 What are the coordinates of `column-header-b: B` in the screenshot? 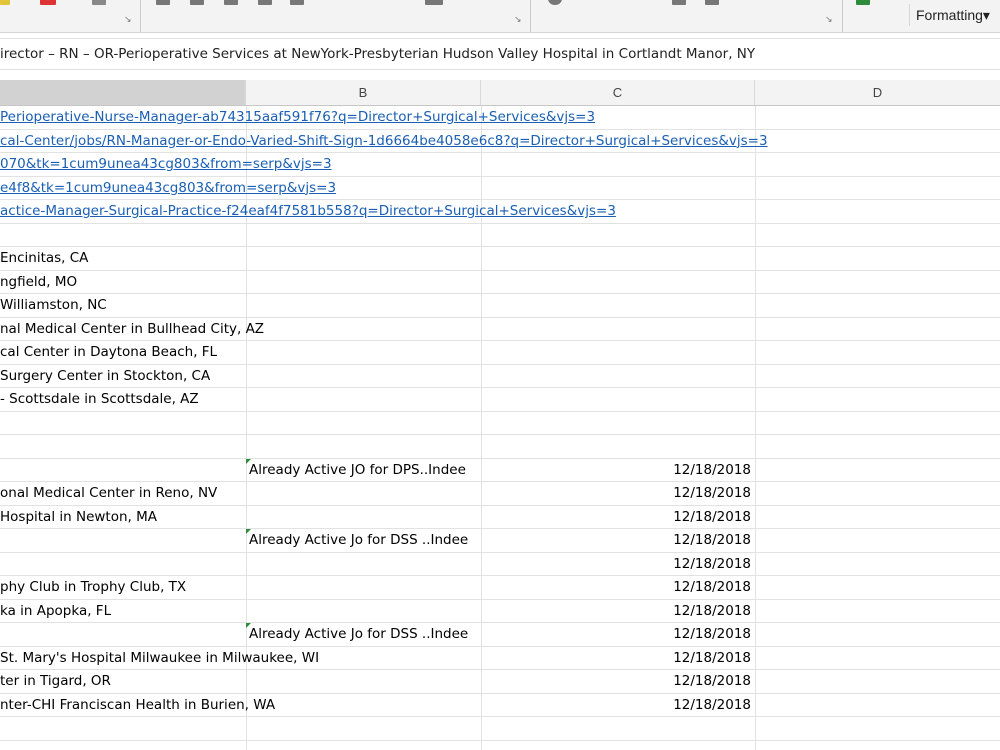 It's located at (363, 92).